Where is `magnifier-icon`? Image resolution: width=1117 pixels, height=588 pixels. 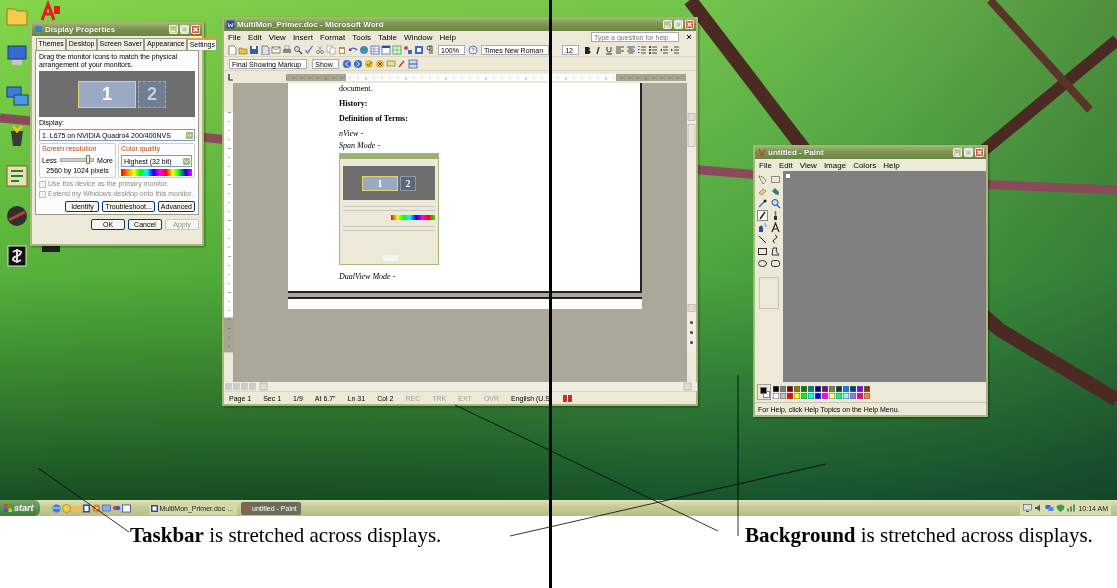
magnifier-icon is located at coordinates (298, 49).